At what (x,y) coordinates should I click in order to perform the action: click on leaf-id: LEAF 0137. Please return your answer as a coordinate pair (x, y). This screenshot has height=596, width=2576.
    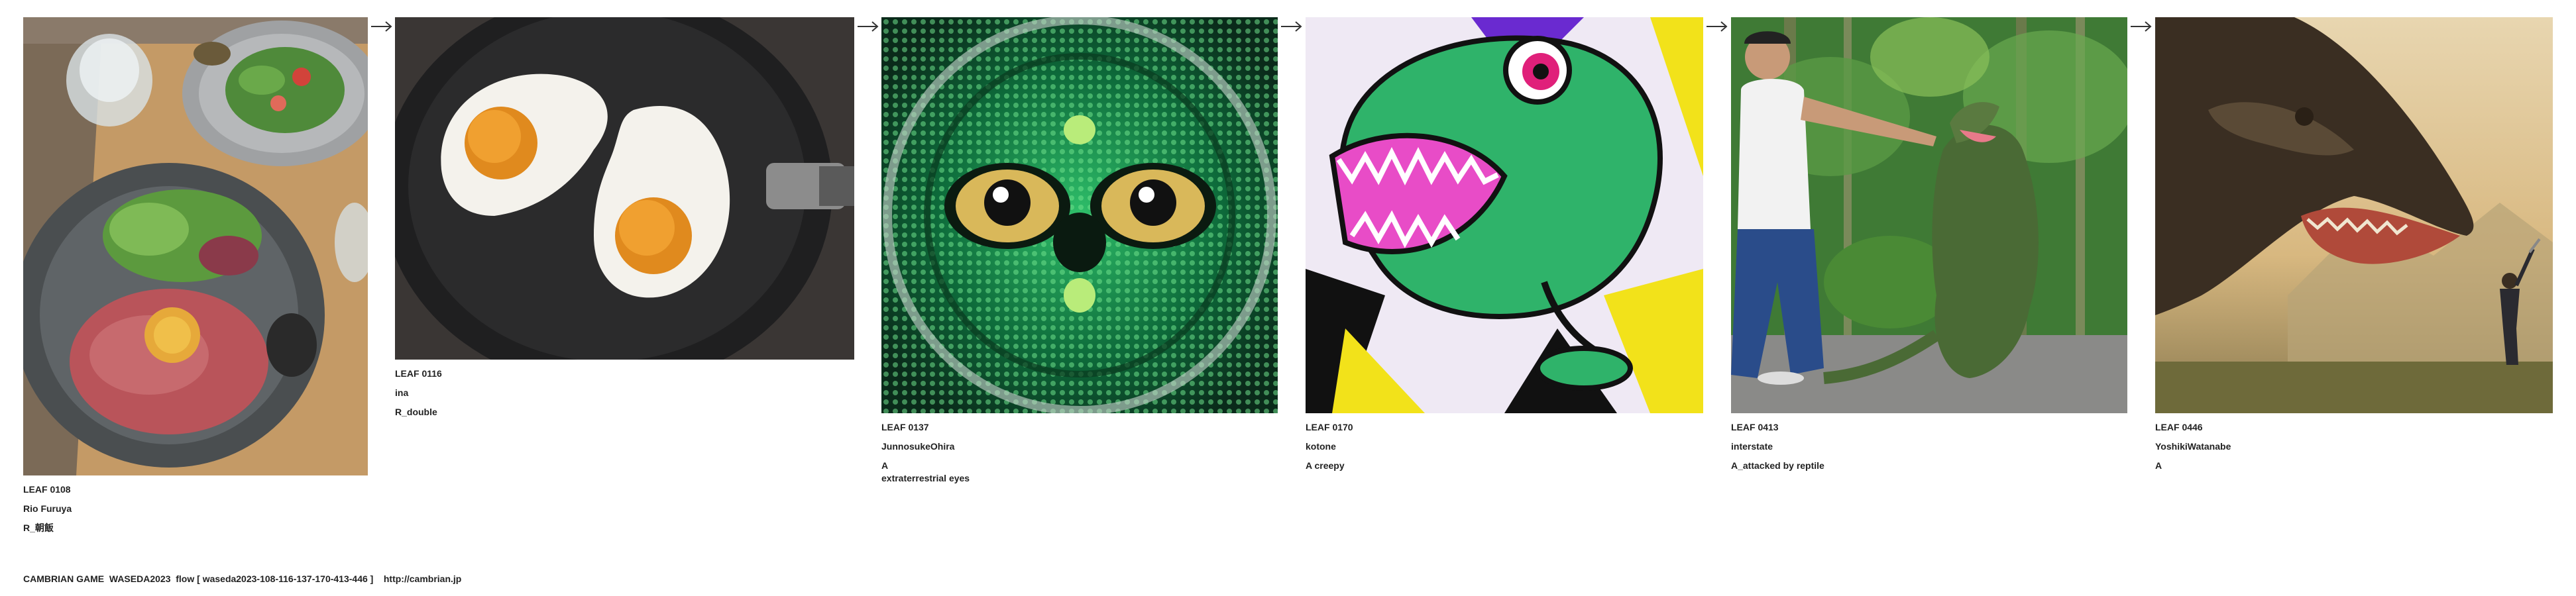
    Looking at the image, I should click on (905, 427).